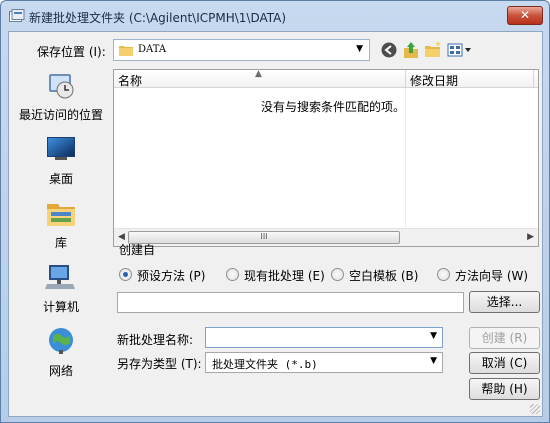 The image size is (550, 423). I want to click on back-icon, so click(389, 50).